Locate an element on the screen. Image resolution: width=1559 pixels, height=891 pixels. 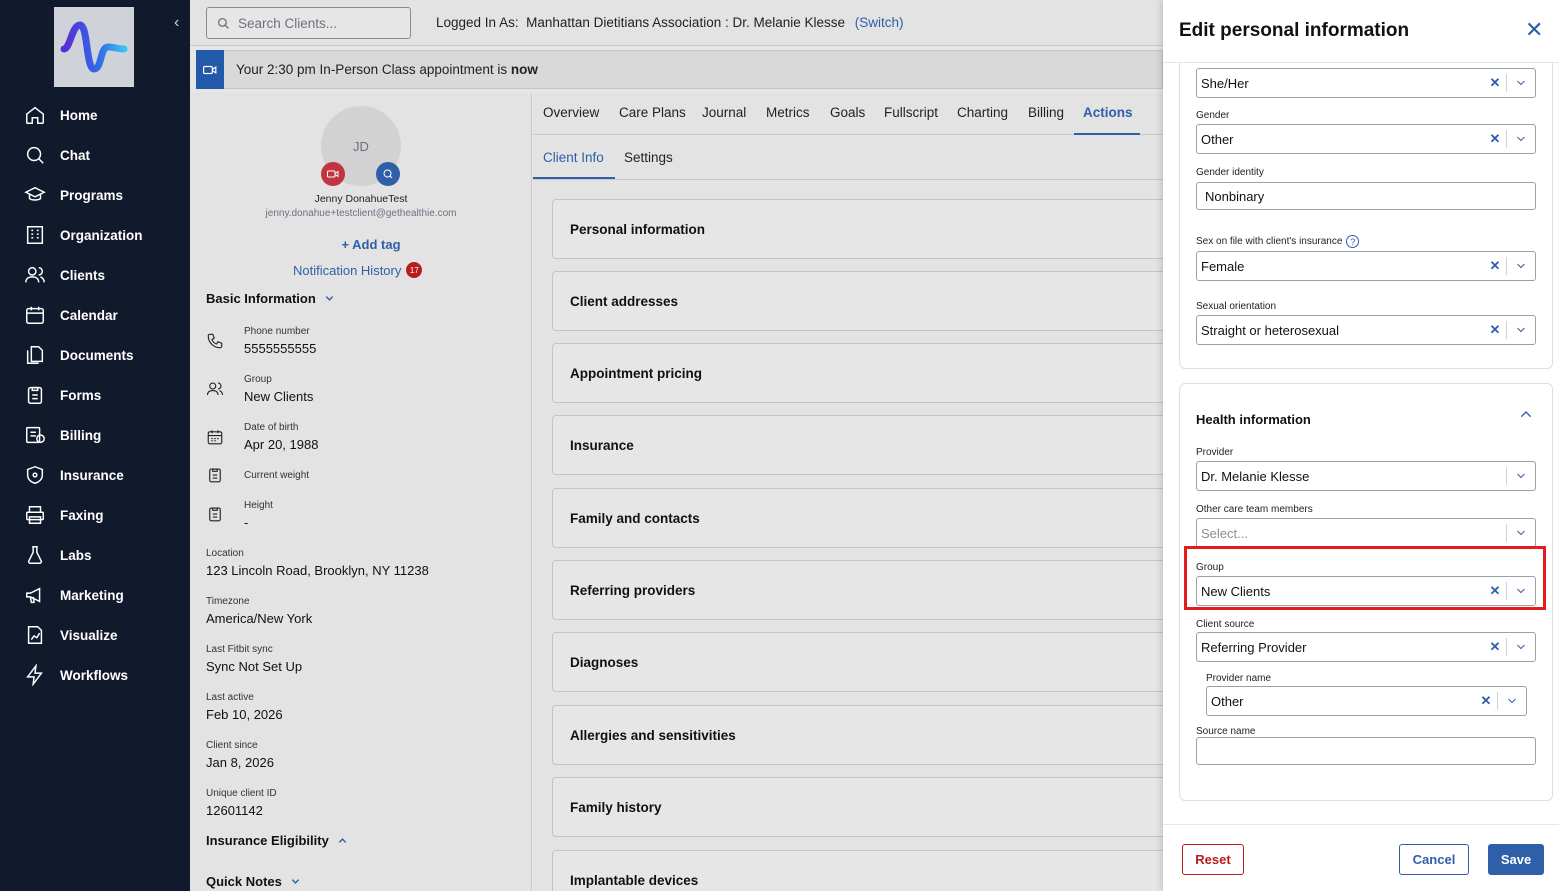
sidebar-item-marketing: Marketing is located at coordinates (74, 595).